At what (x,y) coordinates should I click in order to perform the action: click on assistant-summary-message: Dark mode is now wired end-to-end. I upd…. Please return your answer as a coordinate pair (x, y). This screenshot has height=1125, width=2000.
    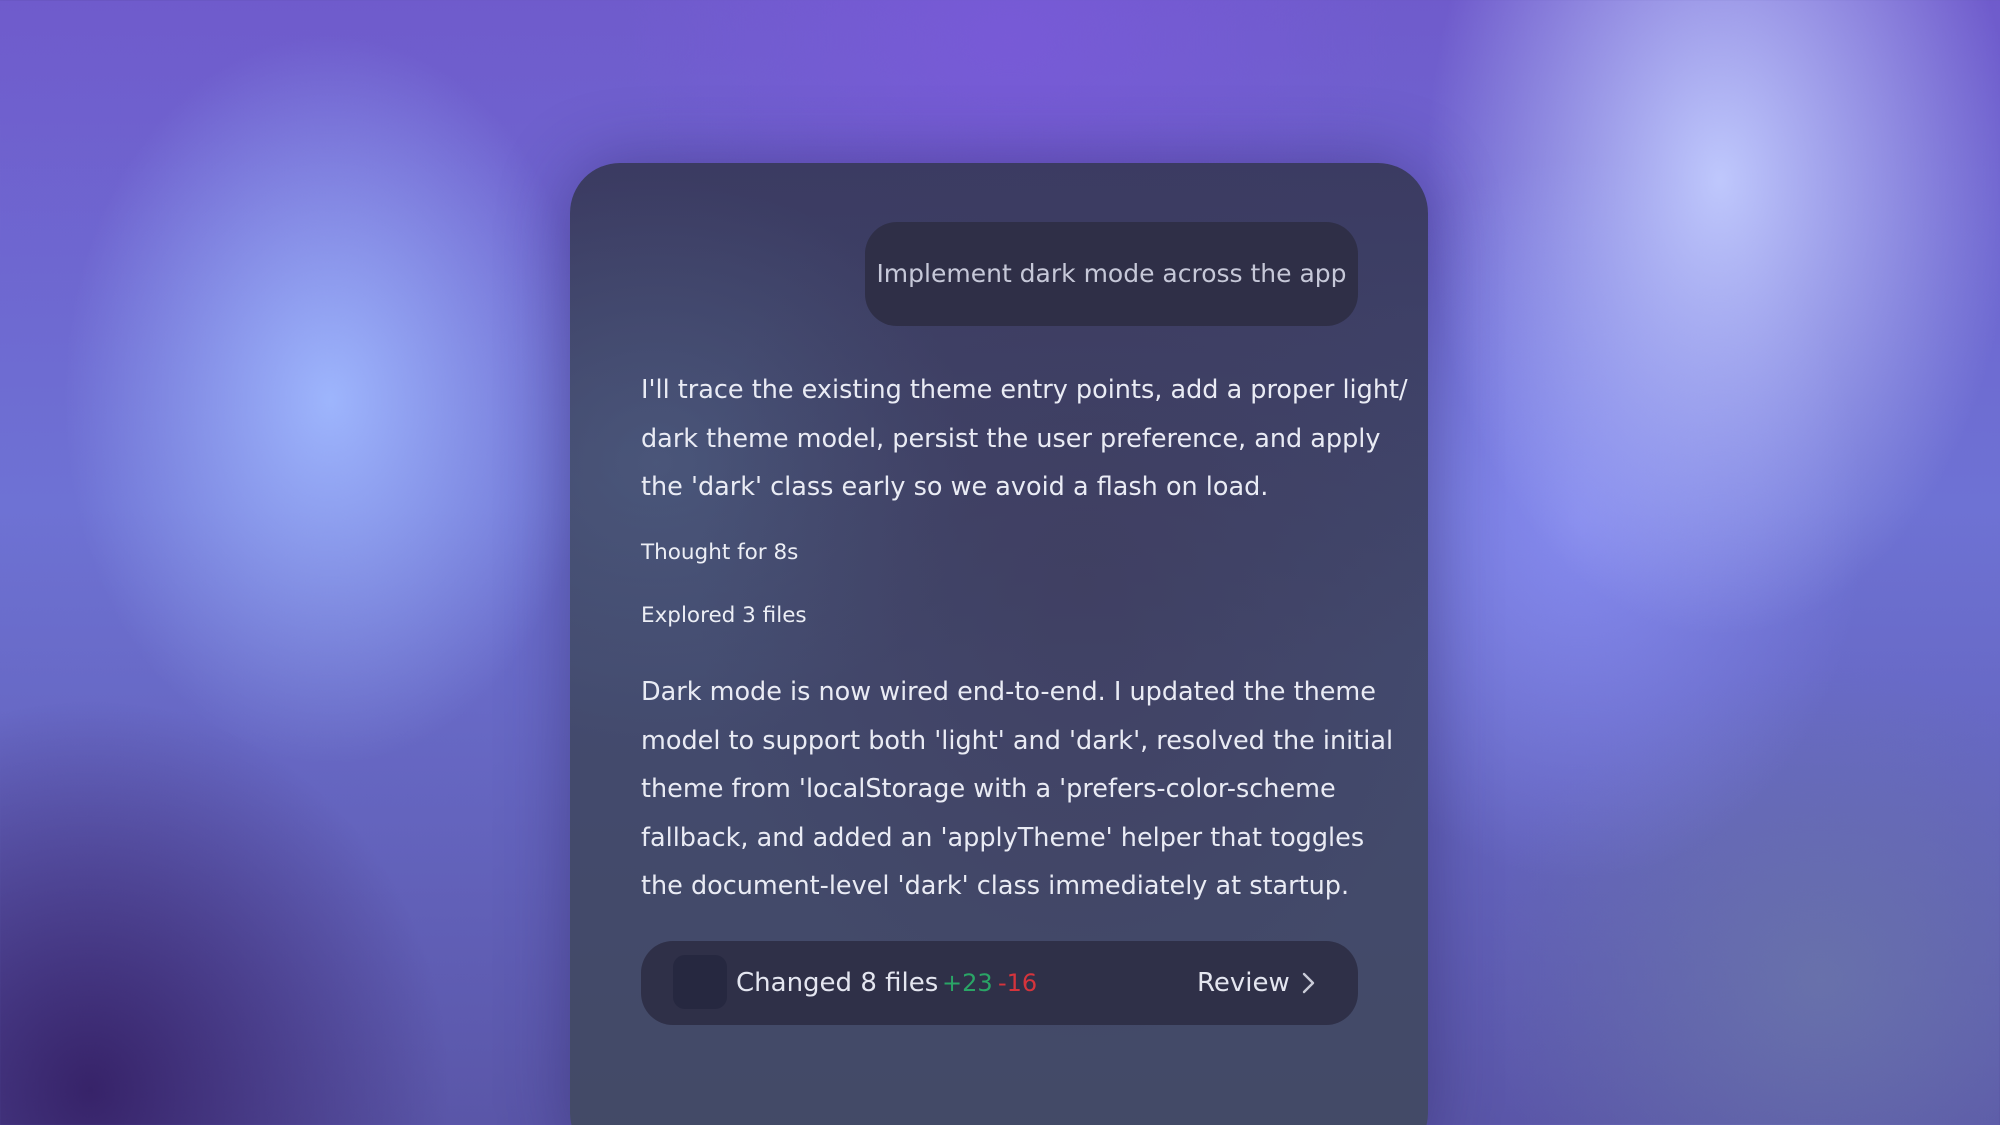
    Looking at the image, I should click on (1017, 789).